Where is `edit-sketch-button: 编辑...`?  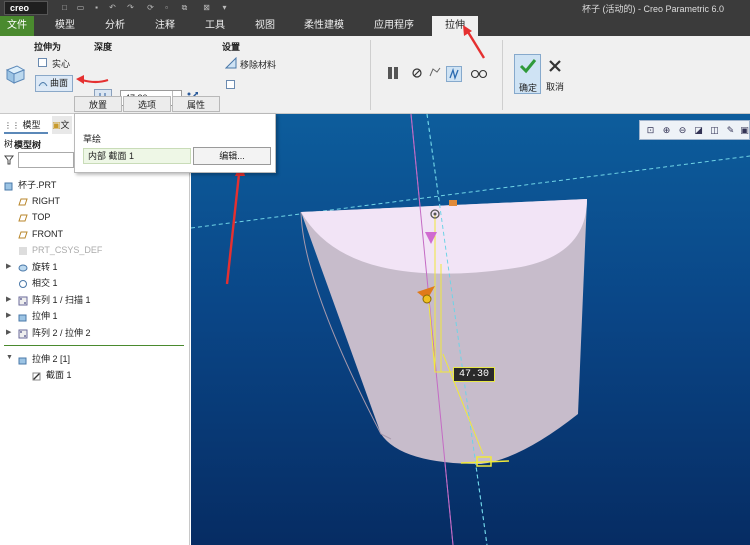 edit-sketch-button: 编辑... is located at coordinates (232, 156).